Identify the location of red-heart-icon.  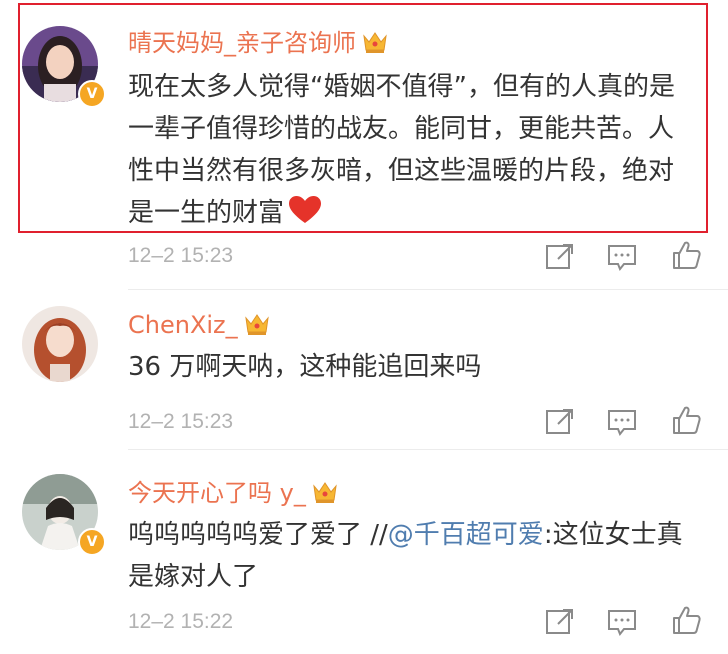
(305, 216).